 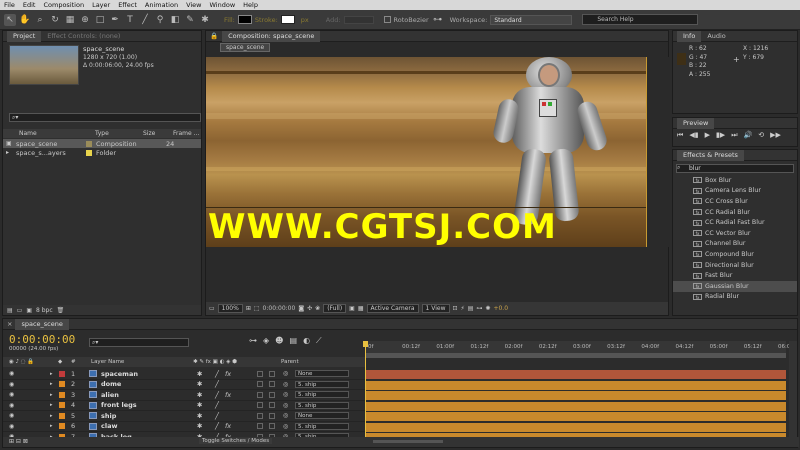 I want to click on camera-select: Active Camera, so click(x=392, y=308).